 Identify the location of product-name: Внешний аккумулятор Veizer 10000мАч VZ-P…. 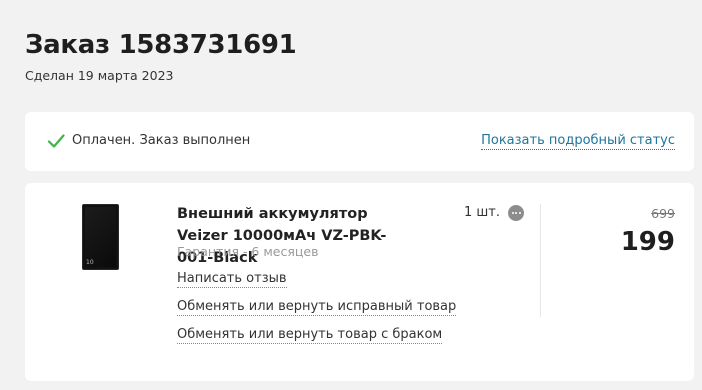
(294, 236).